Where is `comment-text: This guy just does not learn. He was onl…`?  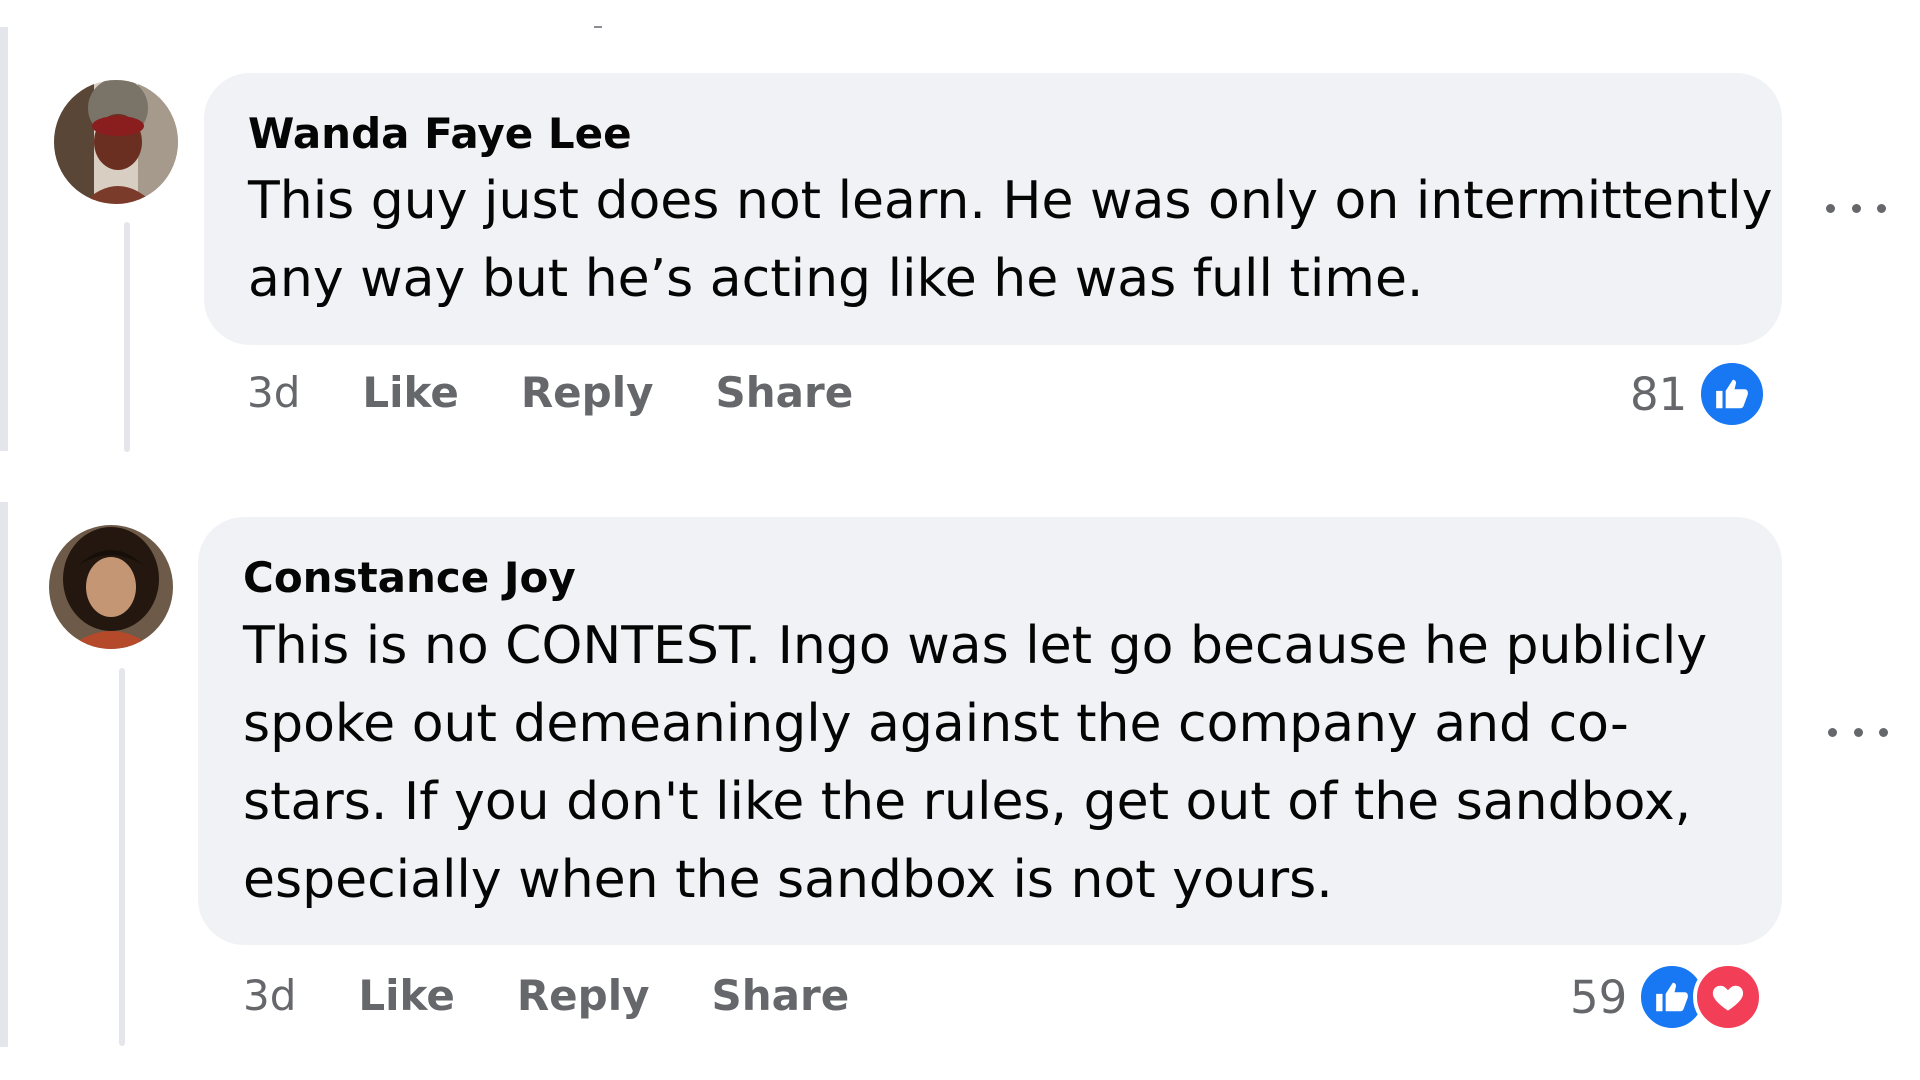
comment-text: This guy just does not learn. He was onl… is located at coordinates (1010, 240).